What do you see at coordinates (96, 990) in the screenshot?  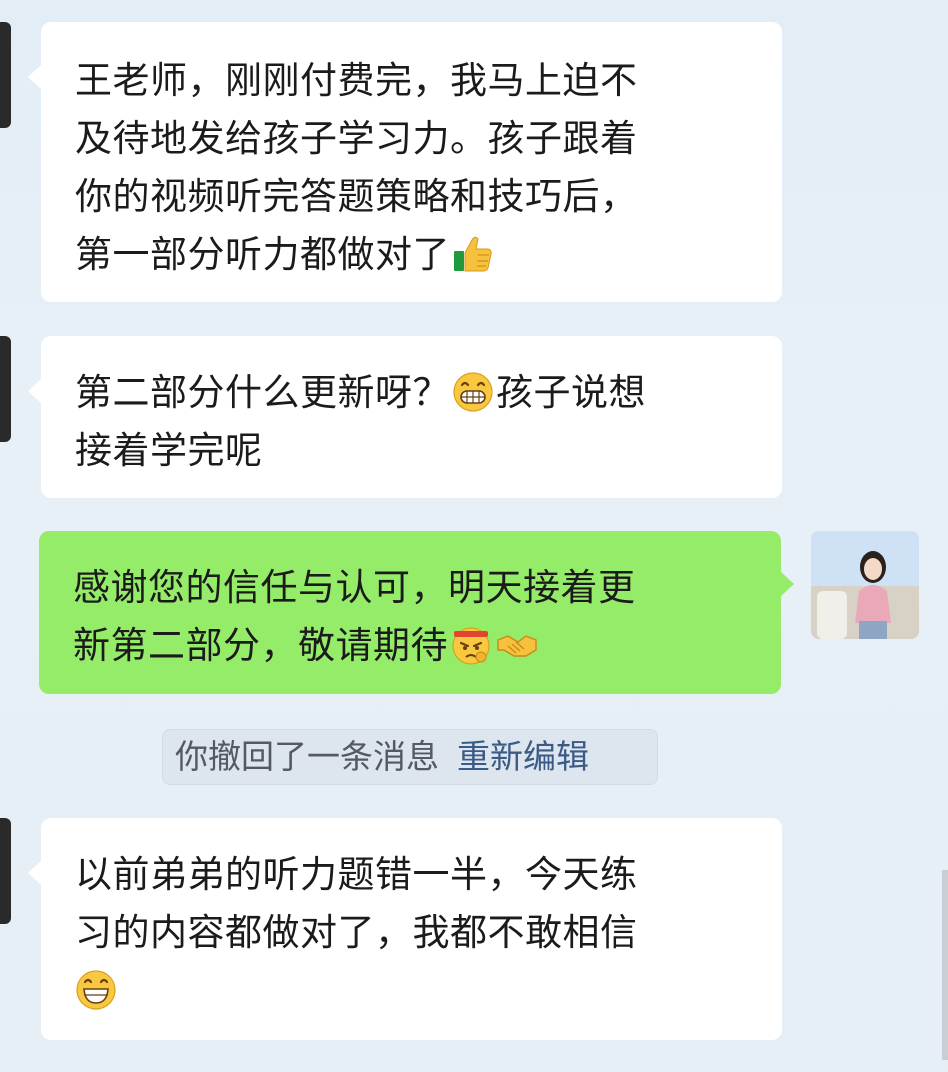 I see `laughing-face-icon` at bounding box center [96, 990].